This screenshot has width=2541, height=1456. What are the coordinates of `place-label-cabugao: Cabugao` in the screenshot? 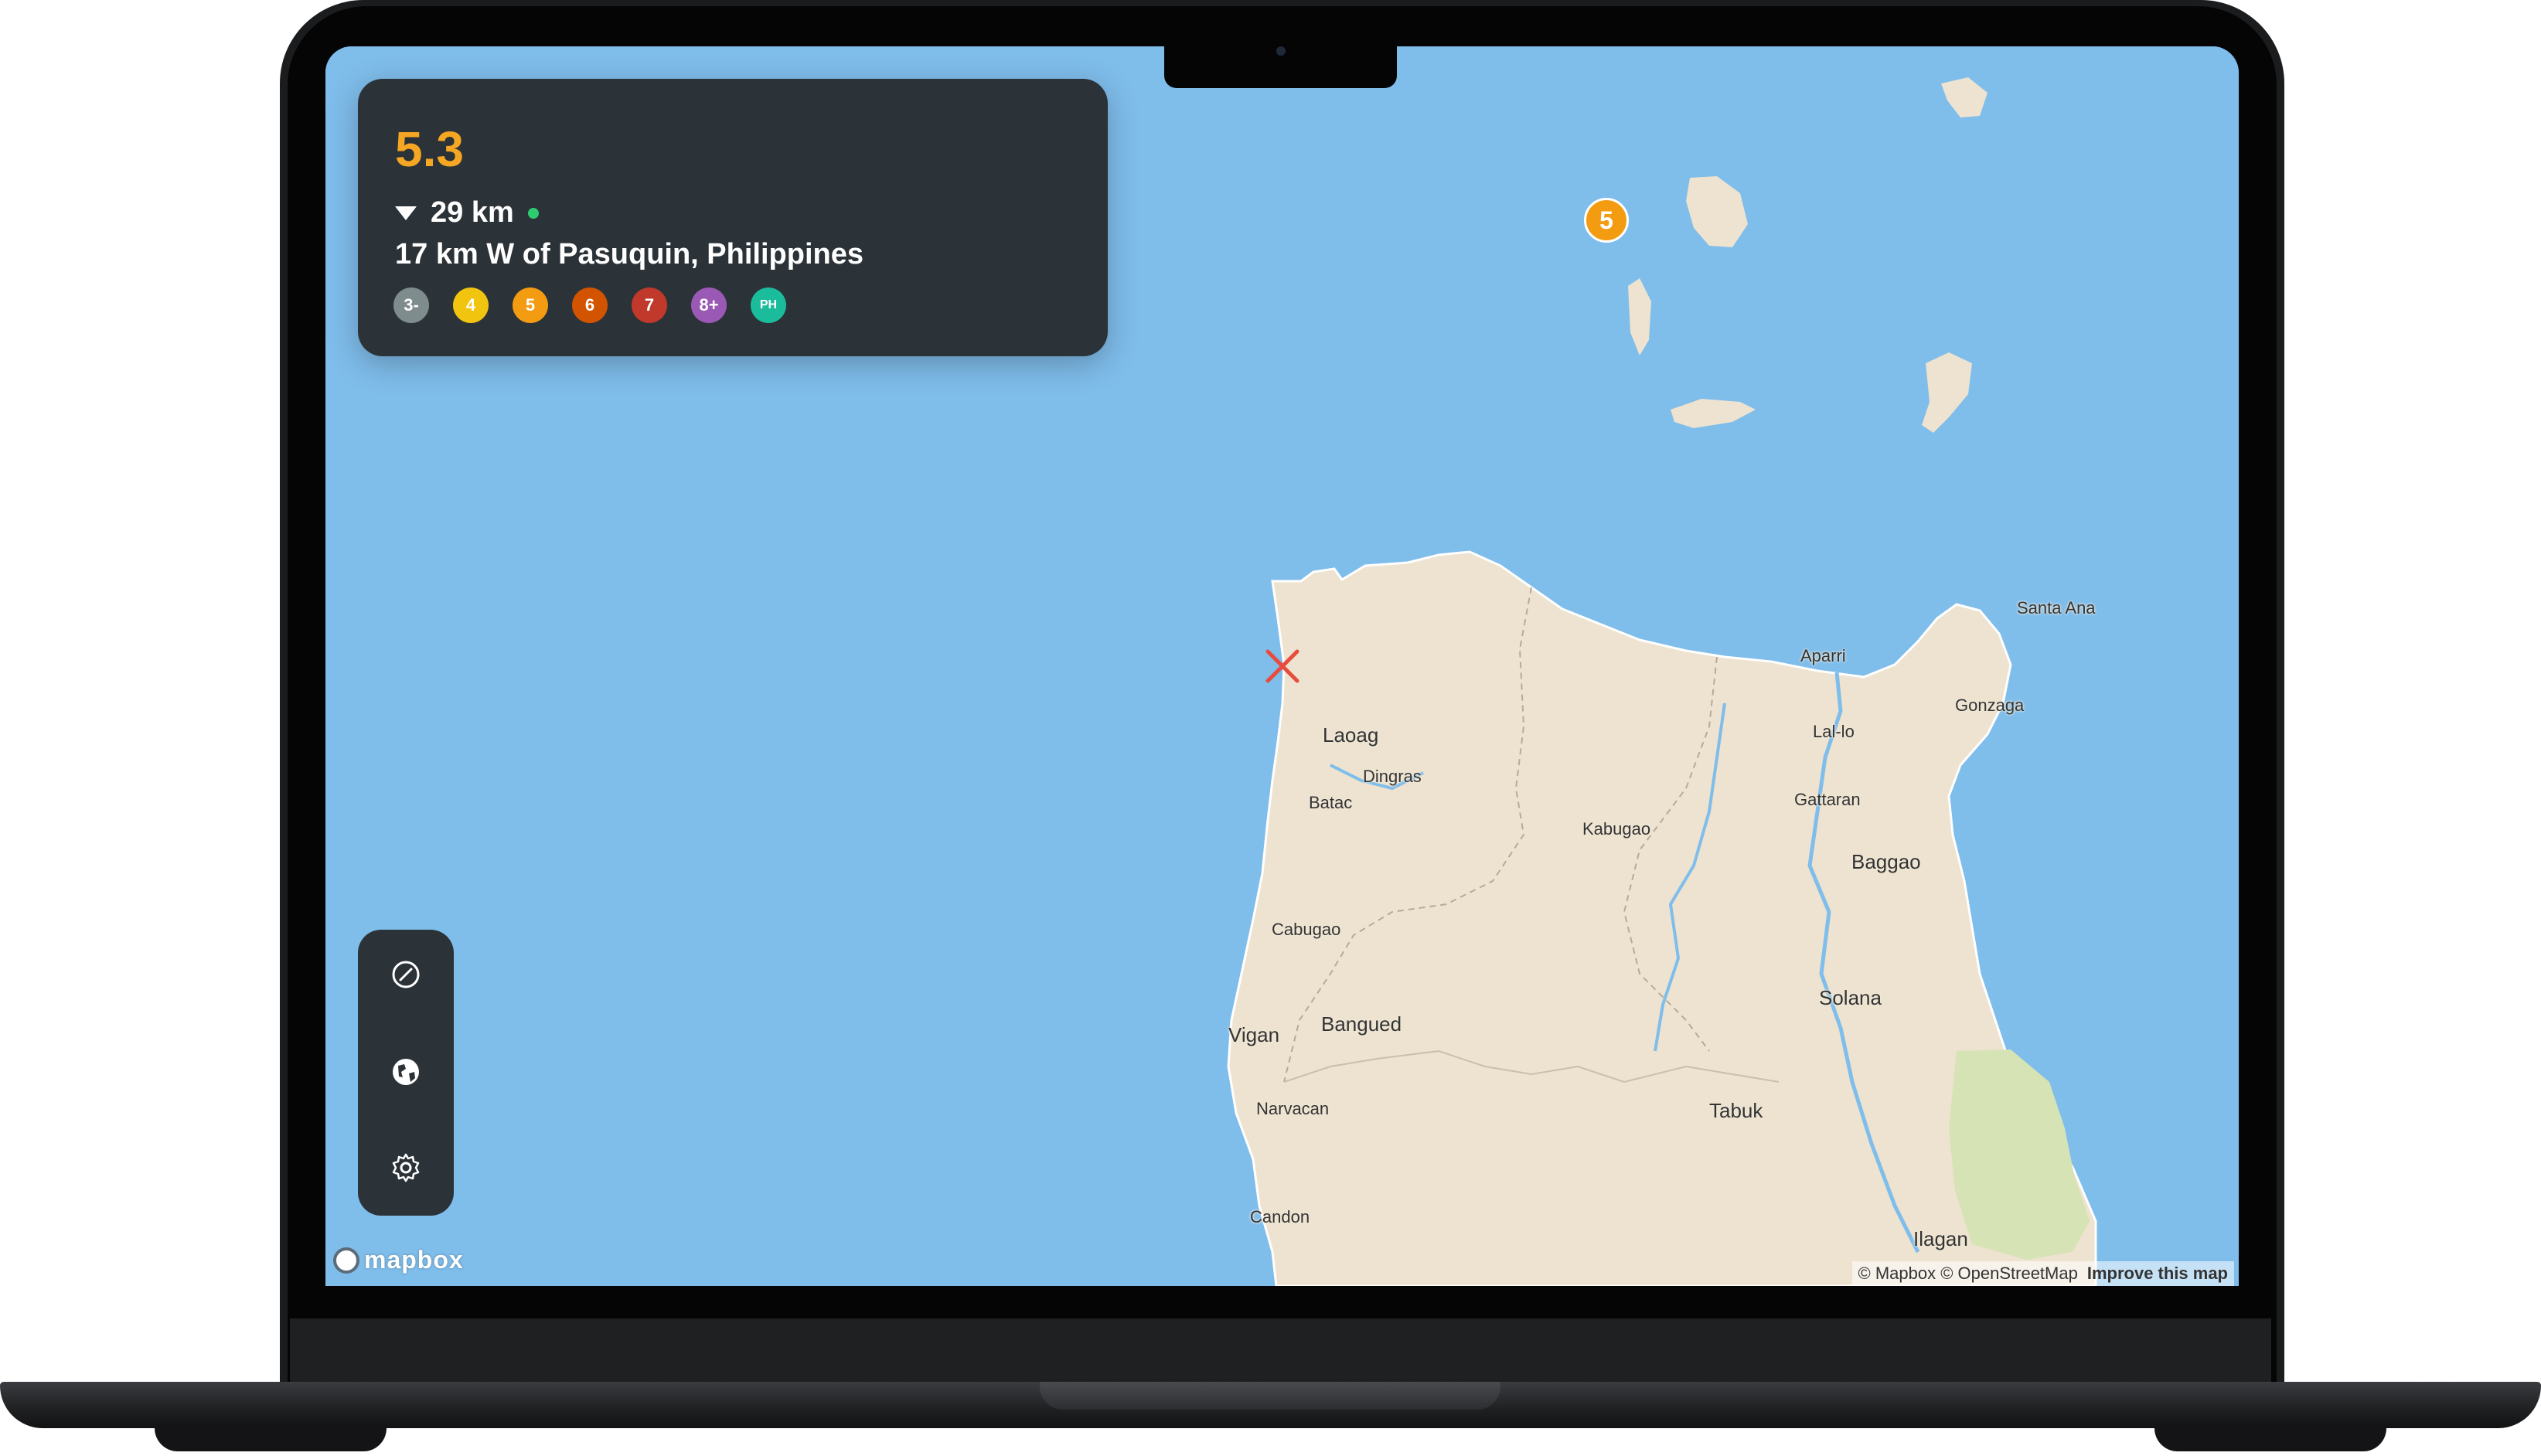 It's located at (1306, 930).